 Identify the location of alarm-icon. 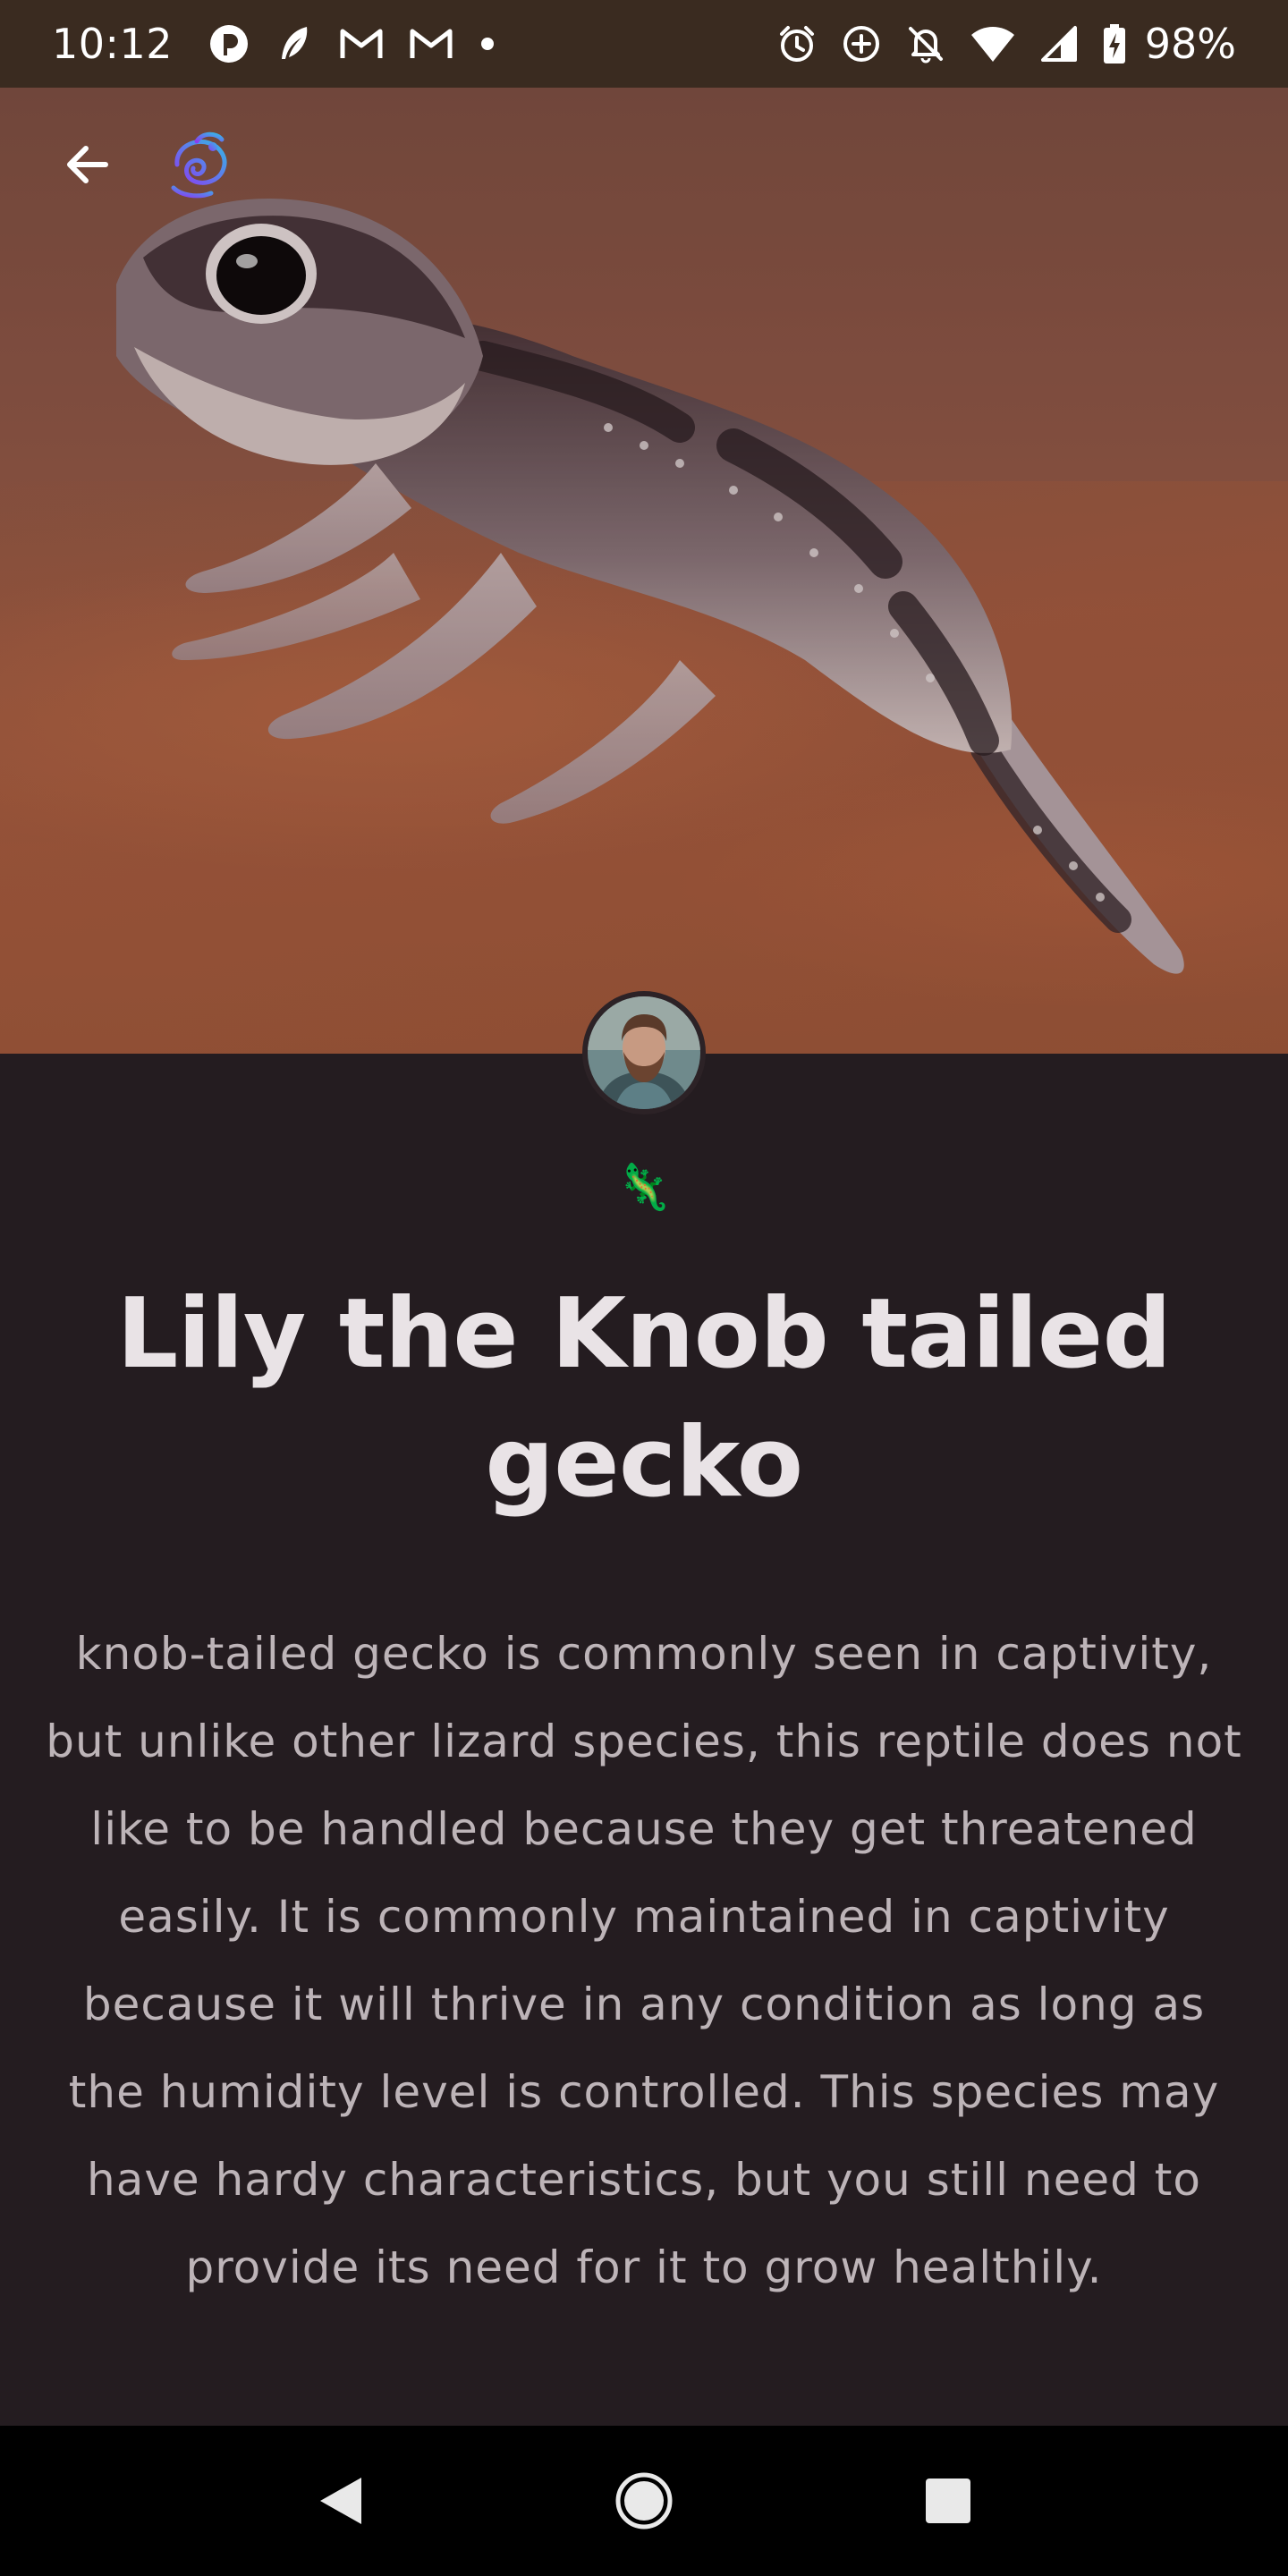
(797, 43).